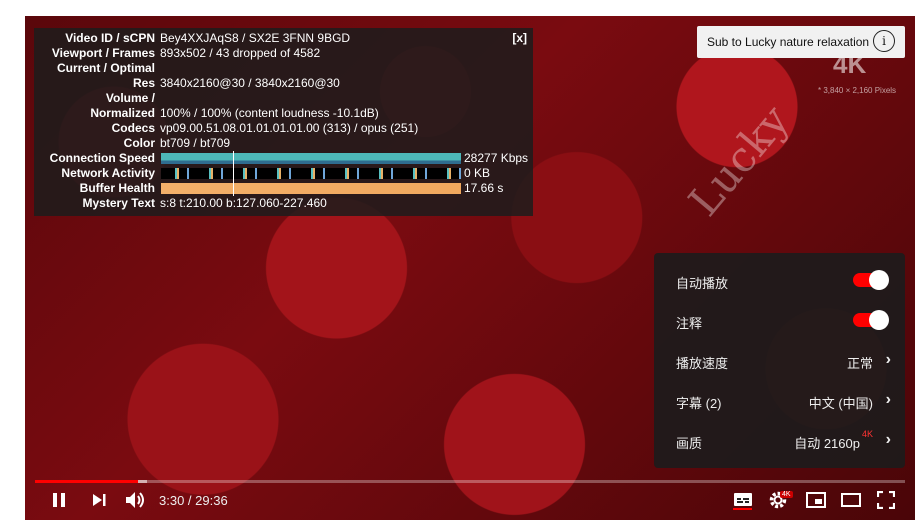 This screenshot has width=915, height=520. What do you see at coordinates (133, 128) in the screenshot?
I see `stats-label: Codecs` at bounding box center [133, 128].